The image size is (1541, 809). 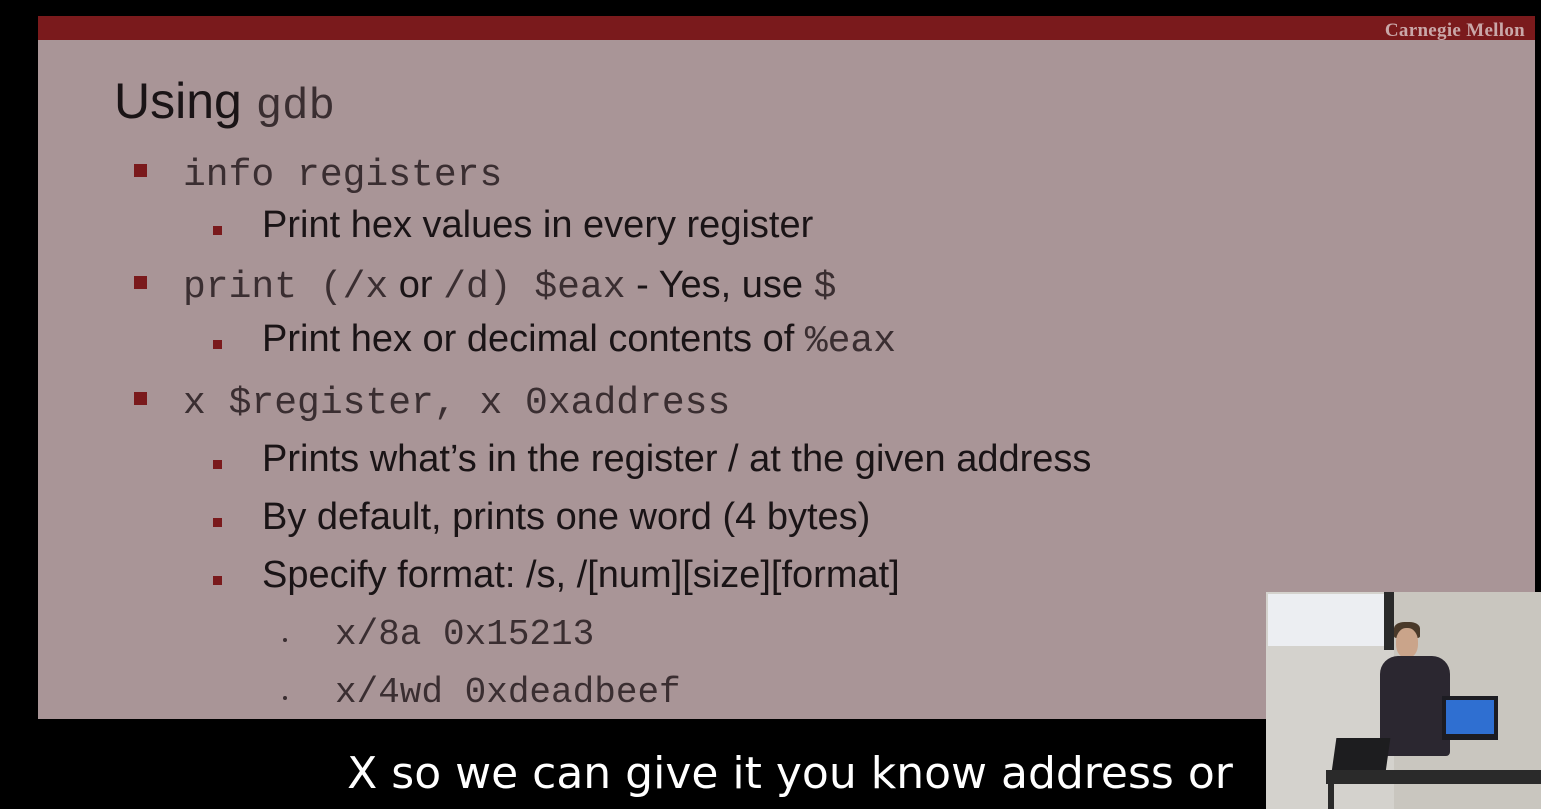 I want to click on bullet-x-register: x $register, x 0xaddress, so click(x=432, y=403).